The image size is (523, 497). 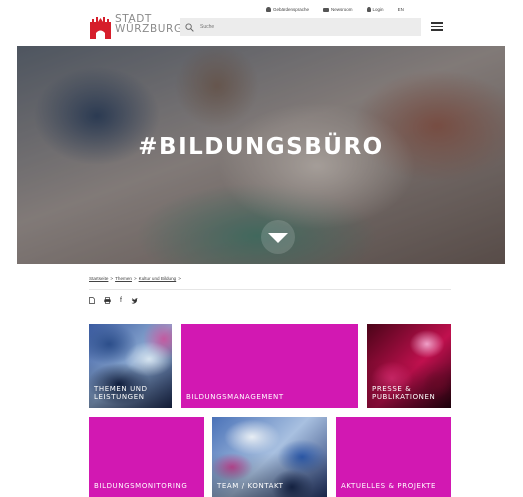 What do you see at coordinates (123, 278) in the screenshot?
I see `breadcrumb-themen: Themen` at bounding box center [123, 278].